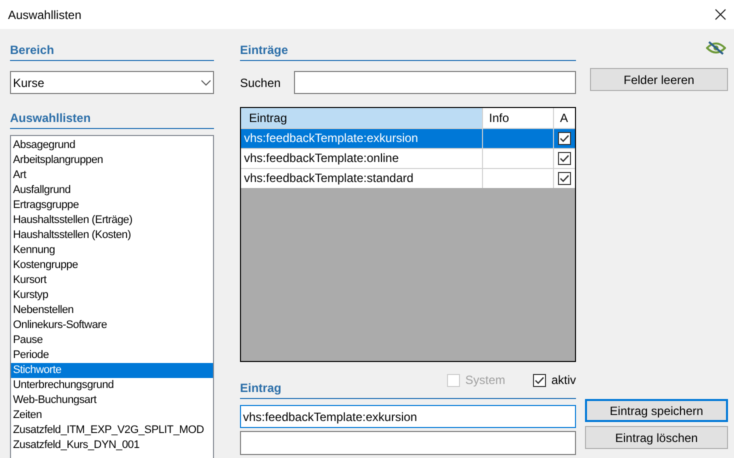 The width and height of the screenshot is (734, 458). What do you see at coordinates (112, 190) in the screenshot?
I see `list-item: Ausfallgrund` at bounding box center [112, 190].